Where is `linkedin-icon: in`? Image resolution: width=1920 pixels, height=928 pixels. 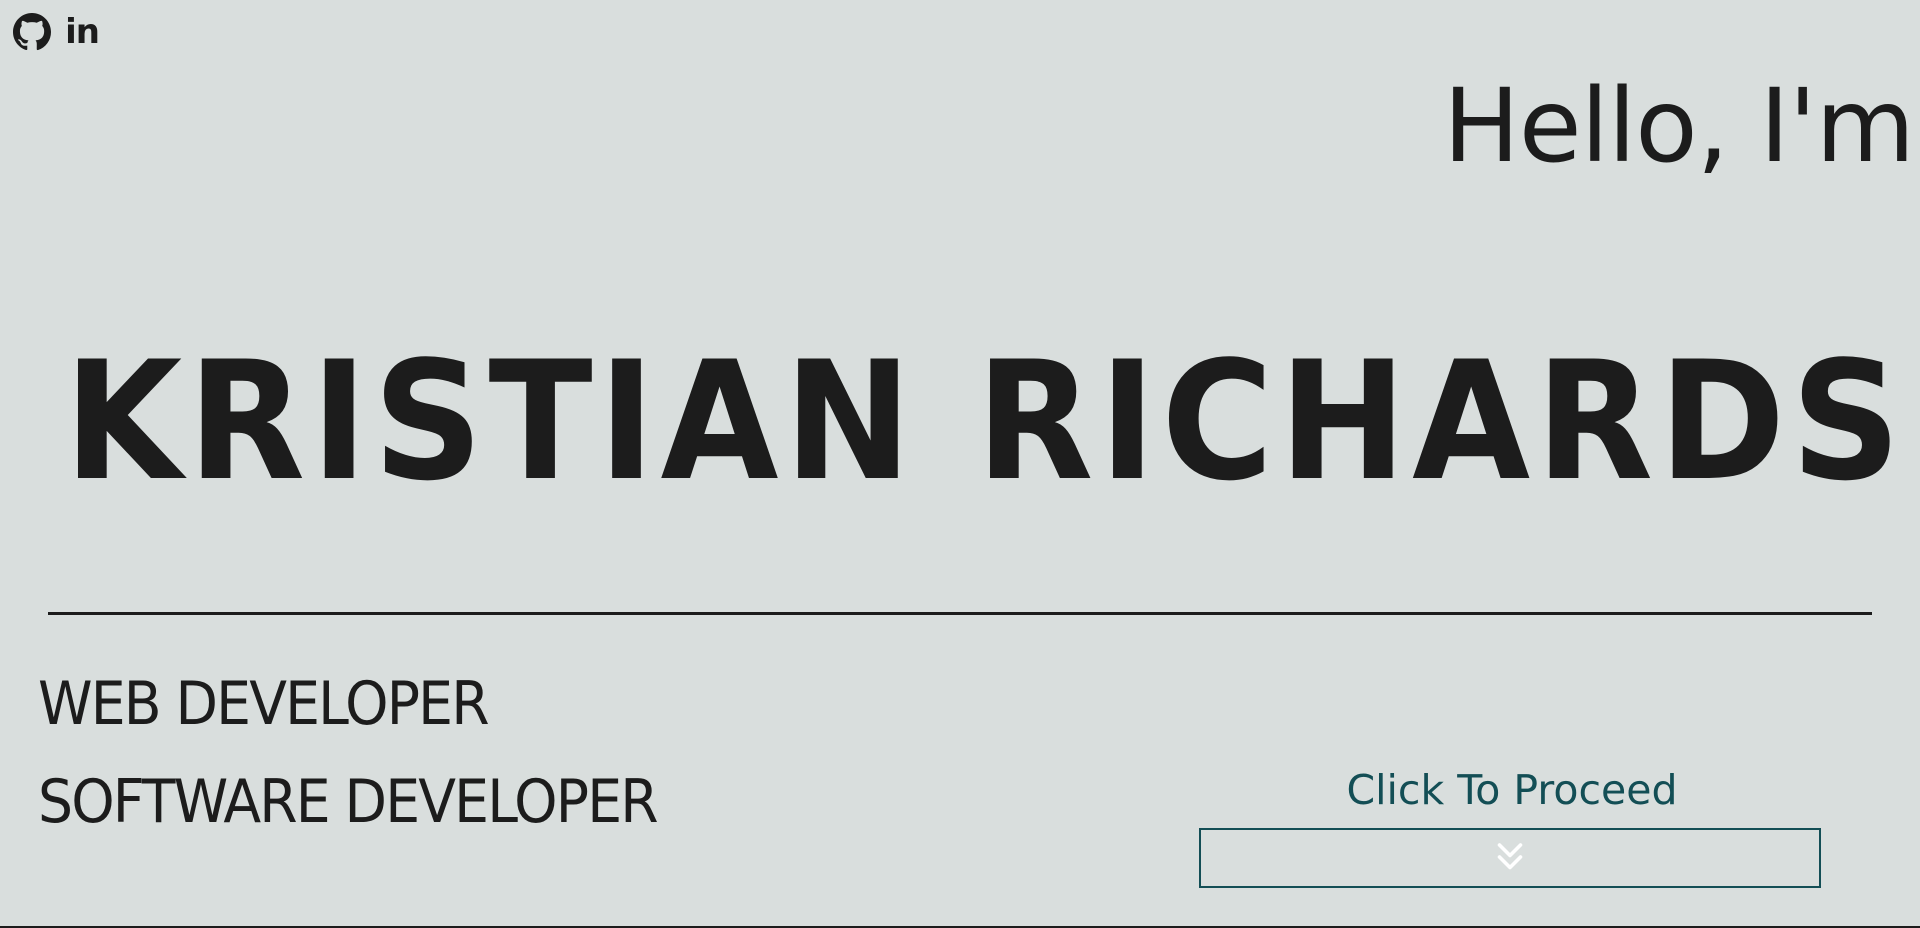 linkedin-icon: in is located at coordinates (82, 32).